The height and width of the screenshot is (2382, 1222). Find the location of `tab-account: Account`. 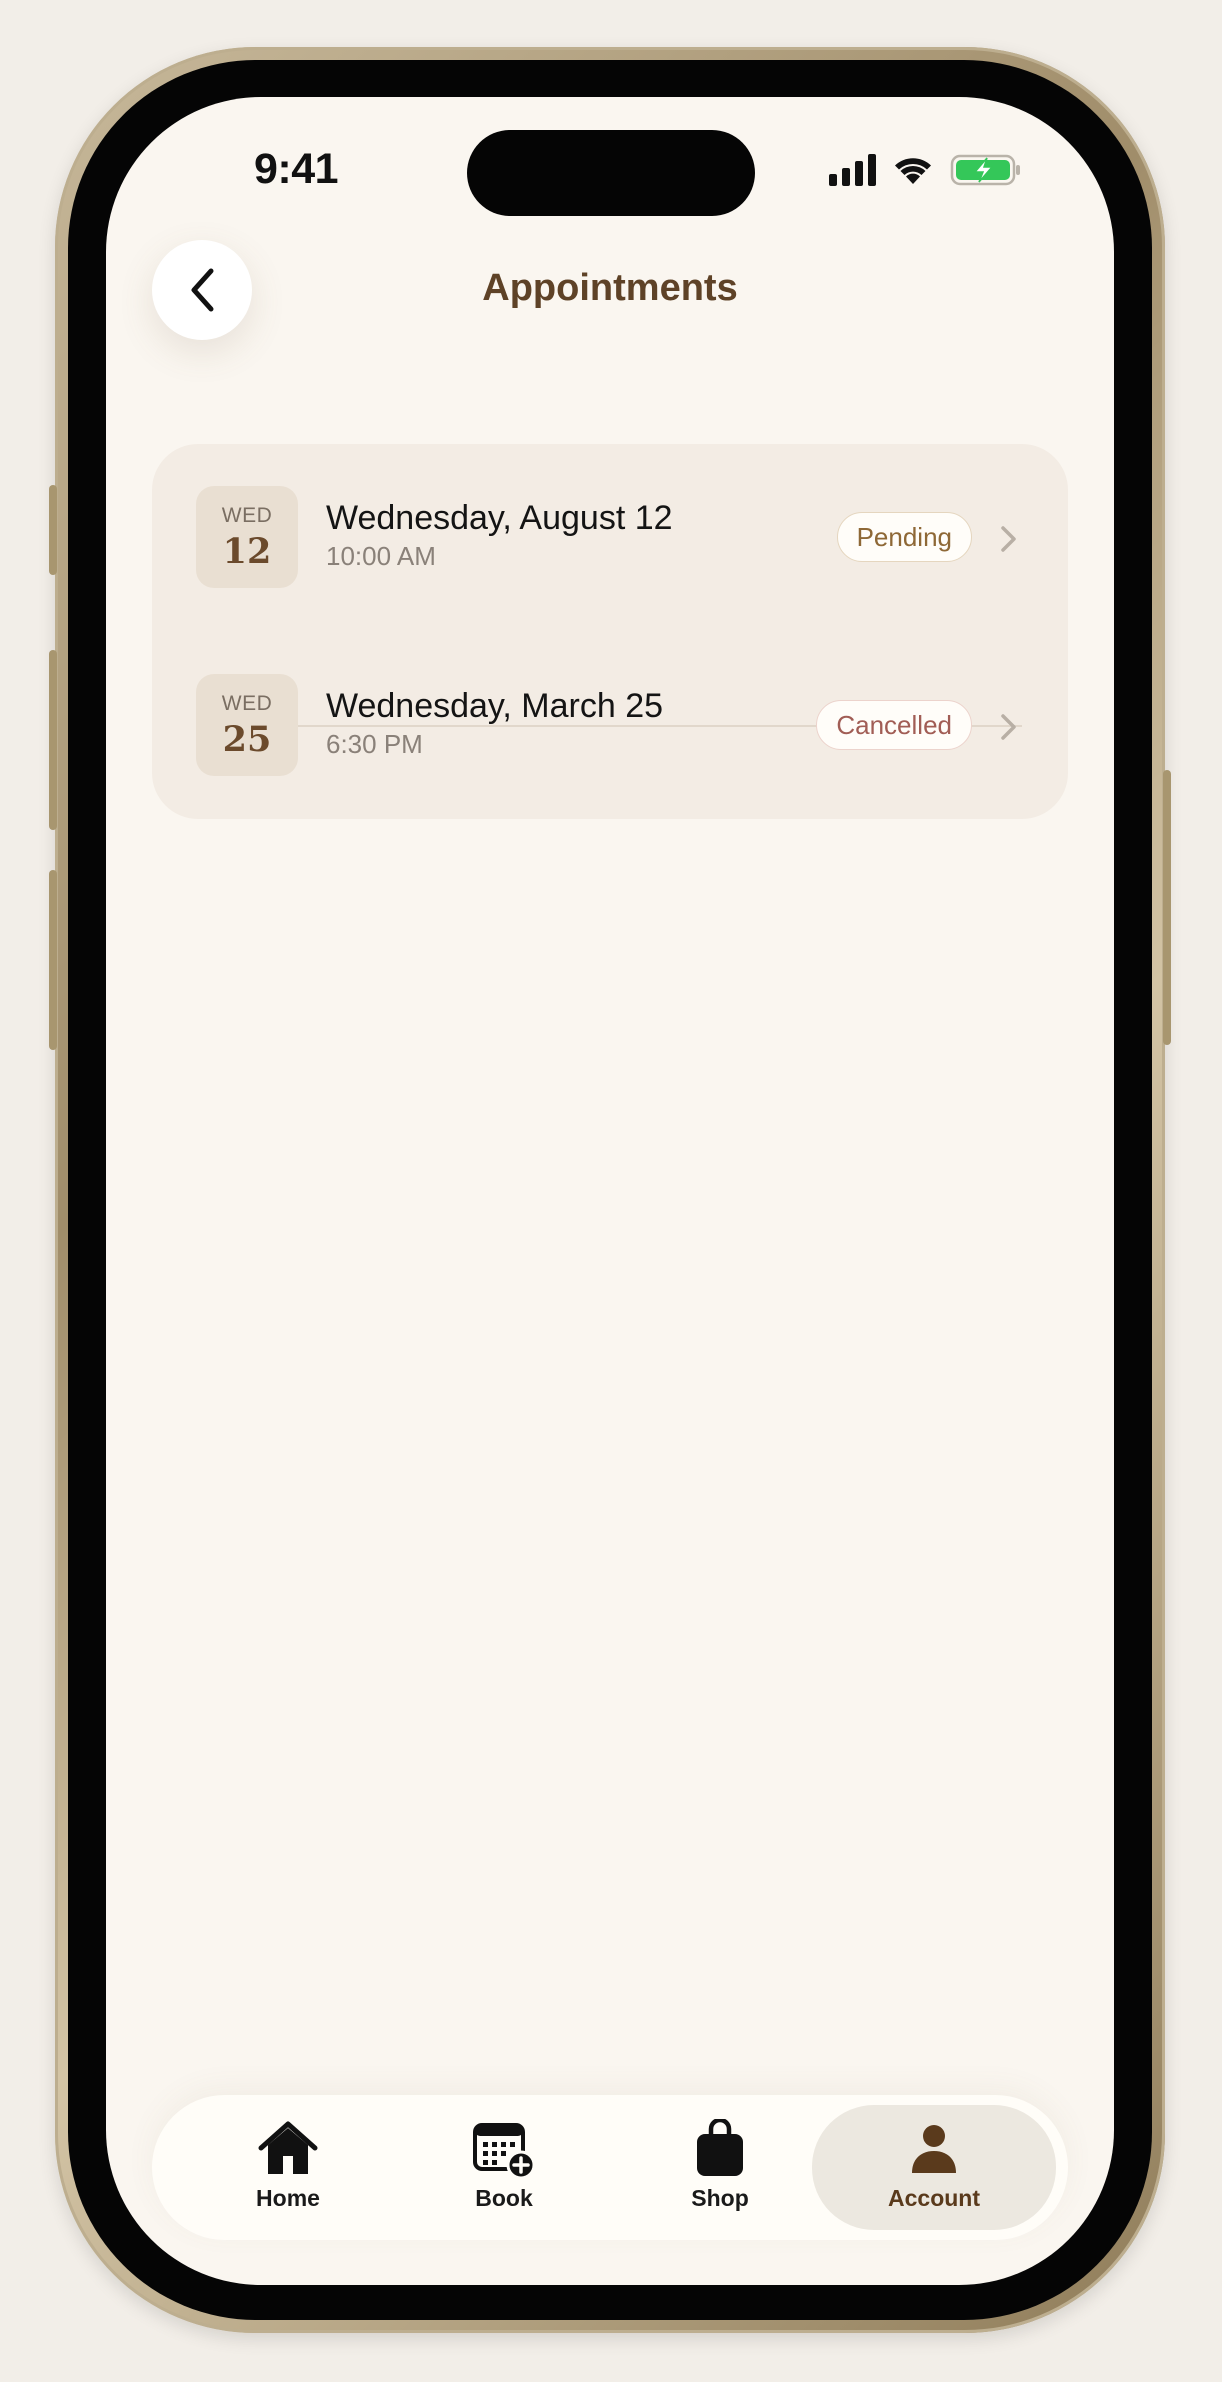

tab-account: Account is located at coordinates (934, 2167).